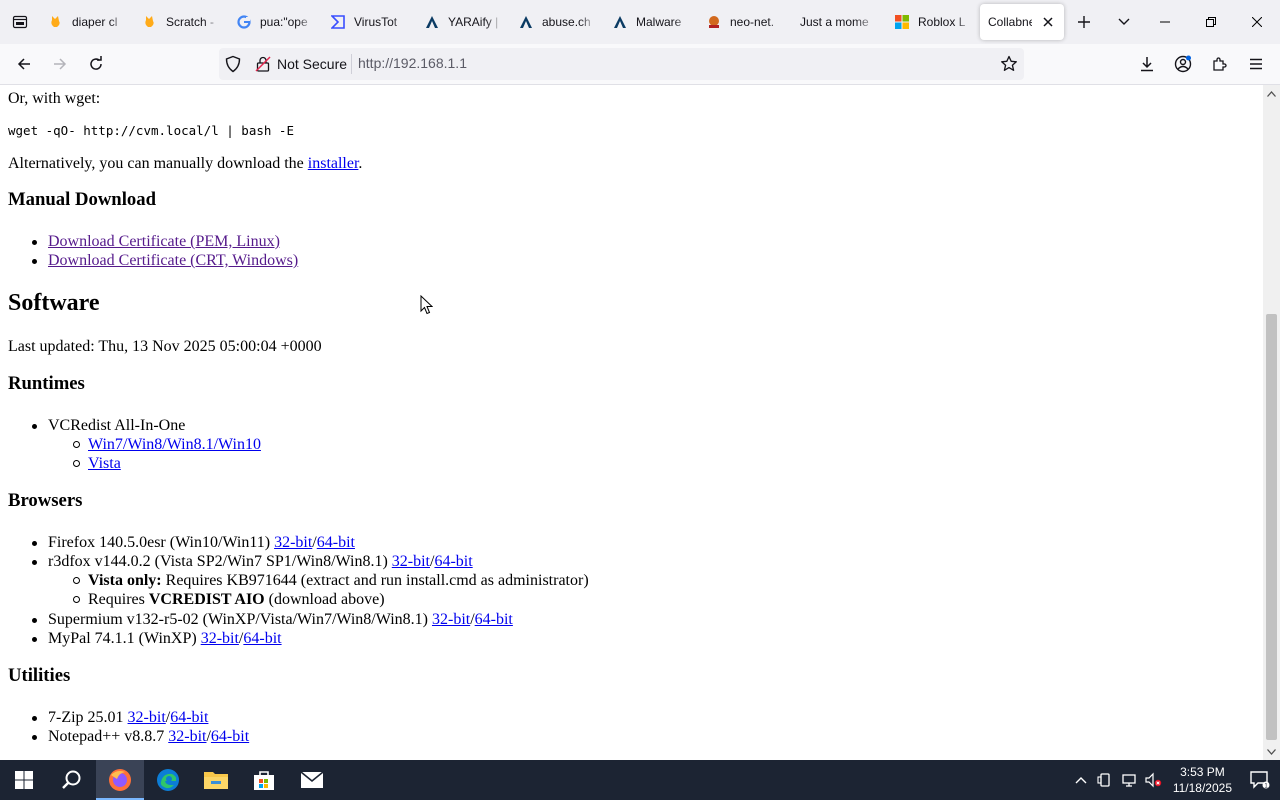 This screenshot has height=800, width=1280. Describe the element at coordinates (651, 22) in the screenshot. I see `tab-malware: Malware` at that location.